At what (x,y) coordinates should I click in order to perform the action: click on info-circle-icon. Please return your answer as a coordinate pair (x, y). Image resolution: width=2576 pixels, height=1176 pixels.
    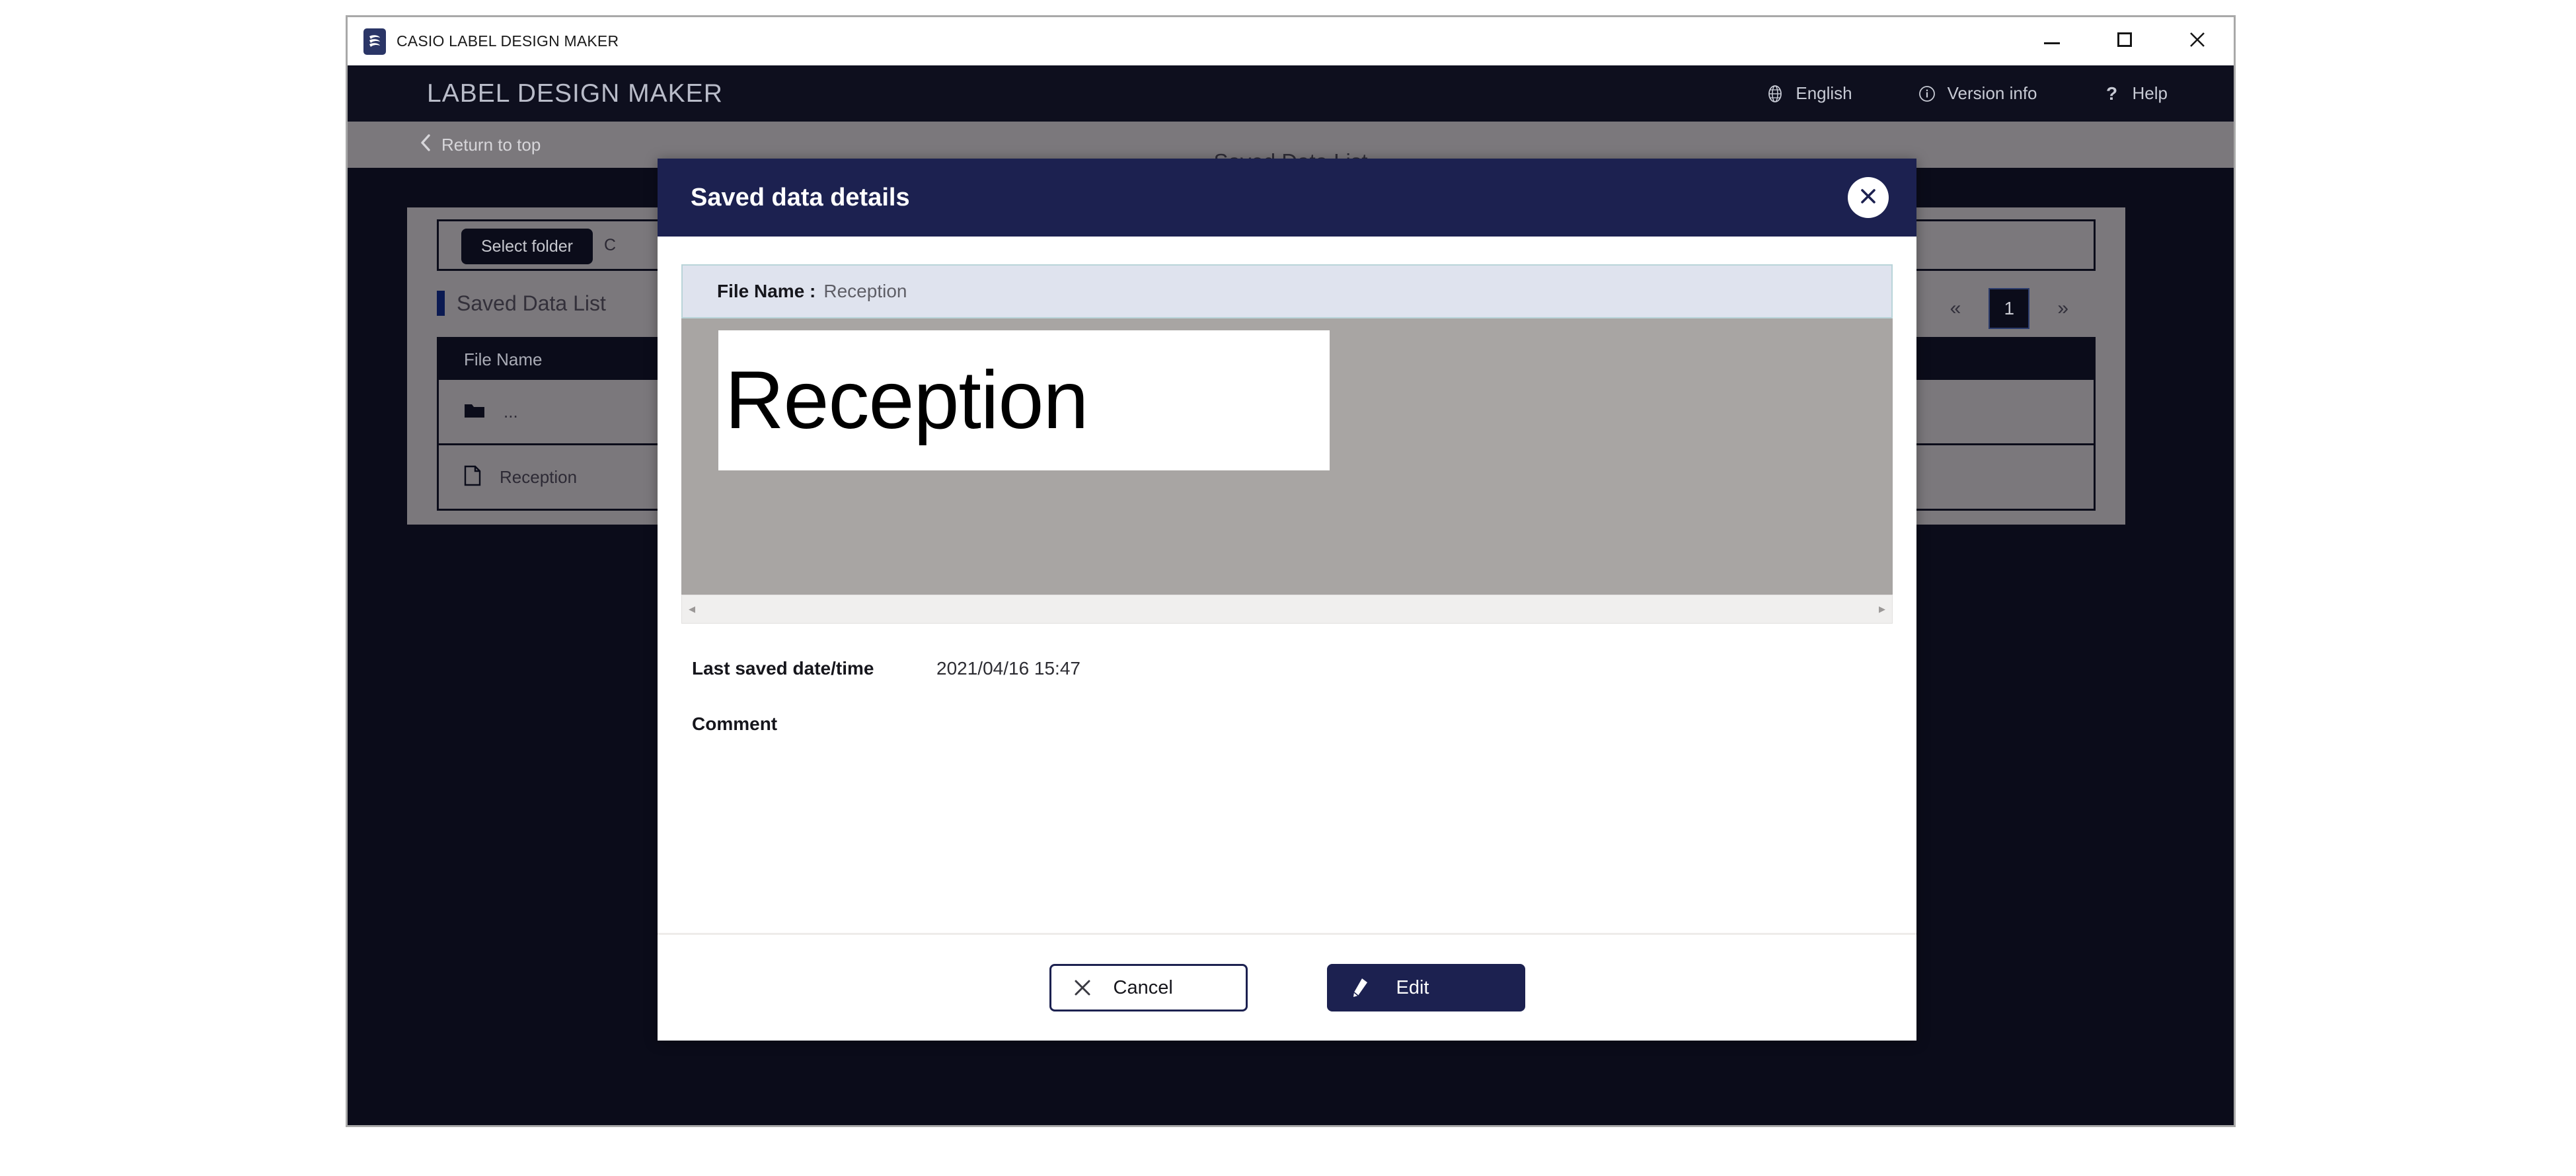
    Looking at the image, I should click on (1927, 94).